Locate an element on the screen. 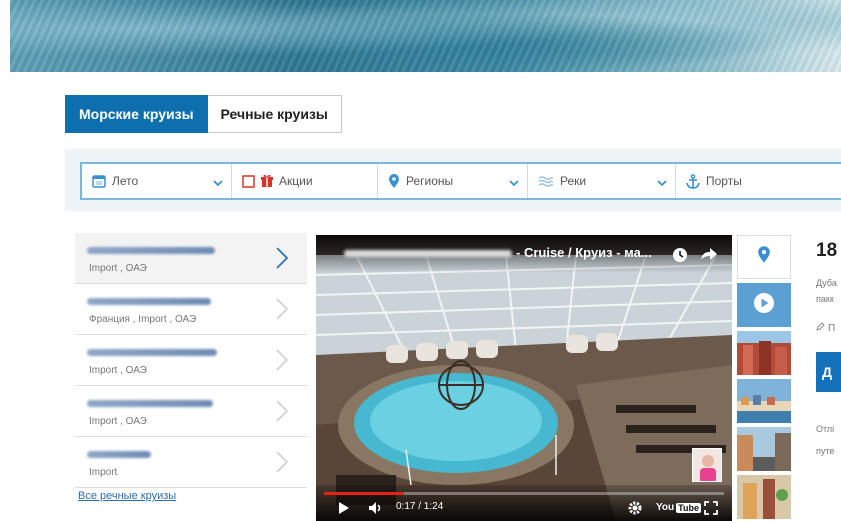 This screenshot has height=521, width=841. filter-bar: Лето Акции Регионы Реки Порты is located at coordinates (460, 181).